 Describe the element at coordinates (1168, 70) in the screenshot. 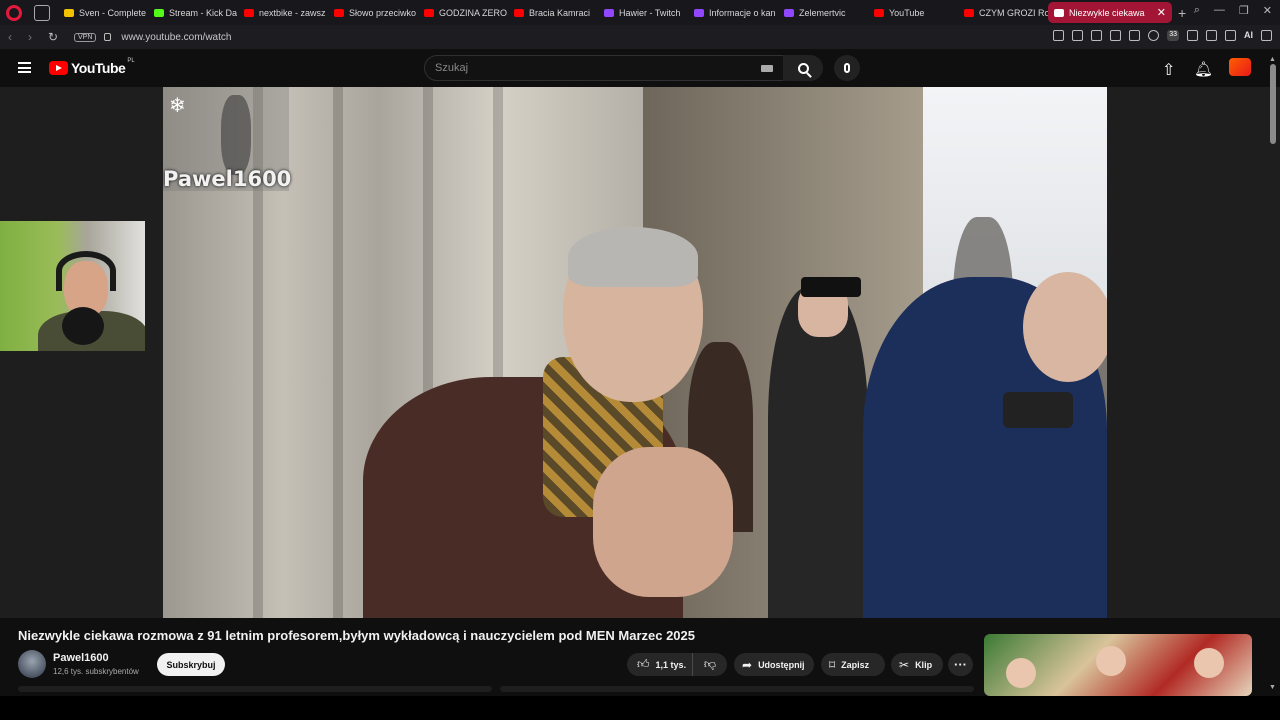

I see `upload-icon: ⇧` at that location.